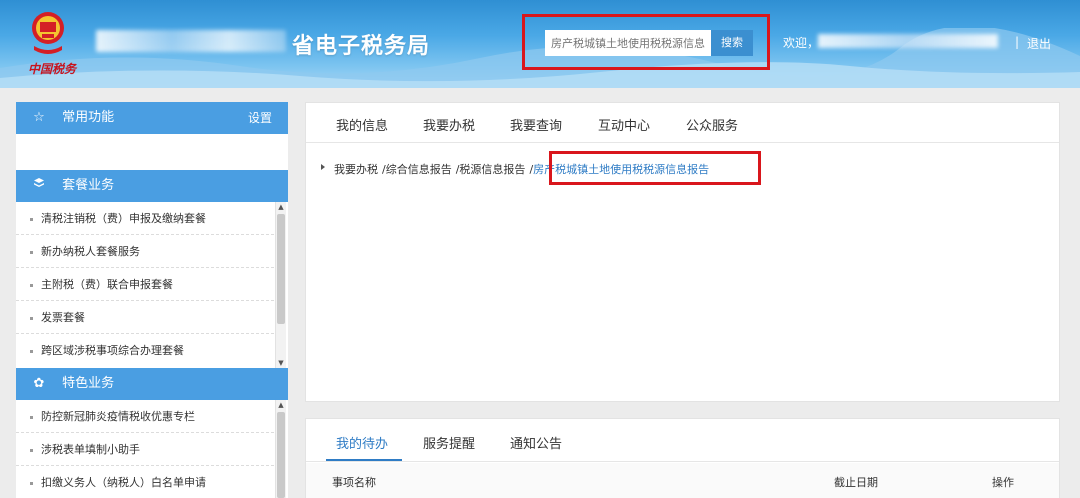  Describe the element at coordinates (682, 480) in the screenshot. I see `table-header-bg` at that location.